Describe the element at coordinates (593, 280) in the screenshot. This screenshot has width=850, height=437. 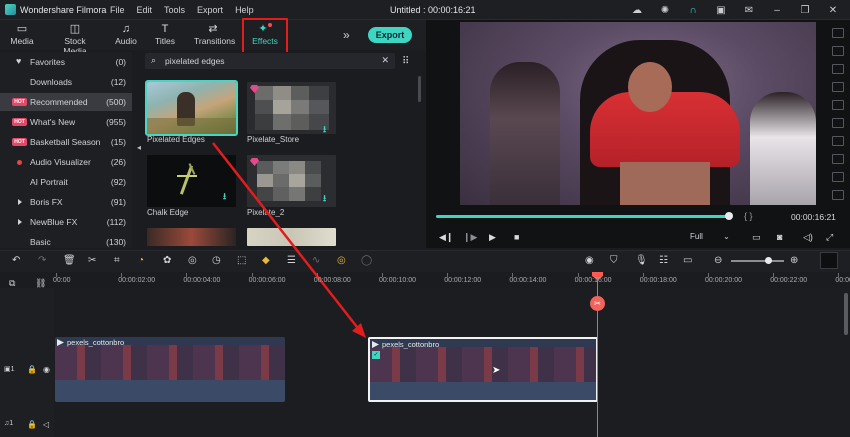
I see `ruler-tick-label: 00:00:16:00` at that location.